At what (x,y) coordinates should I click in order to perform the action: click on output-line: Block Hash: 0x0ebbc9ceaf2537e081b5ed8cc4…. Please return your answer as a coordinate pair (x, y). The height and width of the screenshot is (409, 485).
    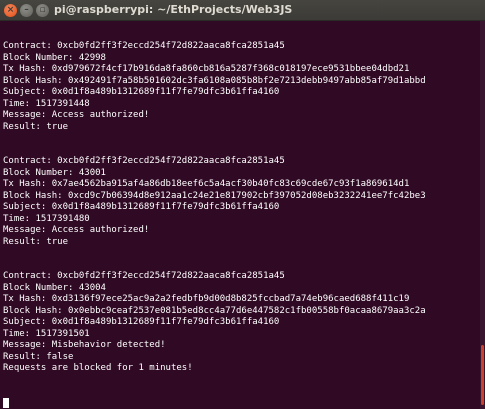
    Looking at the image, I should click on (214, 310).